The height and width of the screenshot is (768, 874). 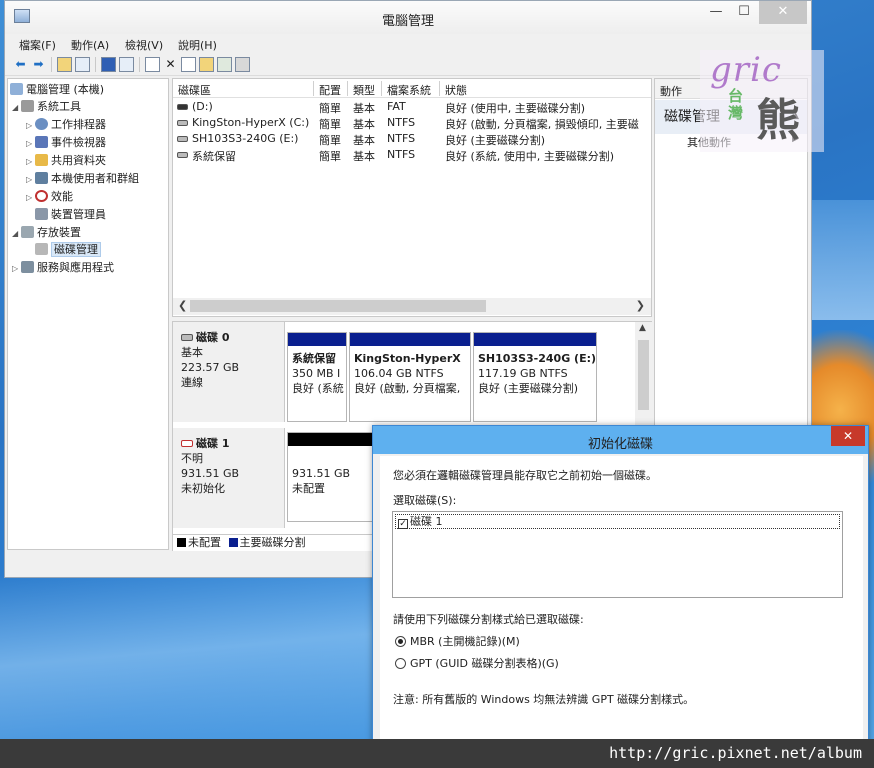 I want to click on tree-services: ▷ 服務與應用程式, so click(x=63, y=267).